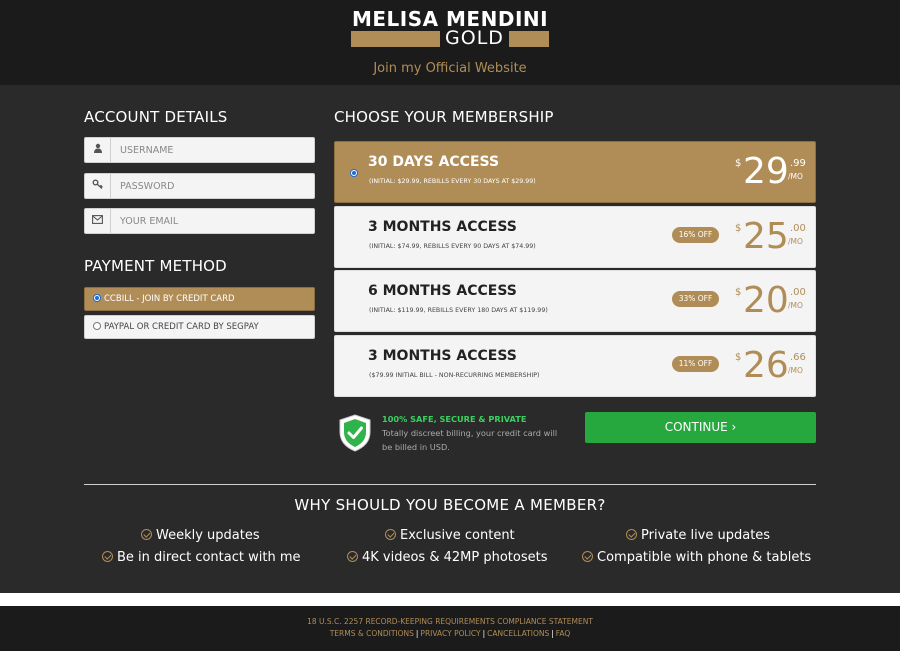 Image resolution: width=900 pixels, height=651 pixels. Describe the element at coordinates (766, 300) in the screenshot. I see `price-amount: 20` at that location.